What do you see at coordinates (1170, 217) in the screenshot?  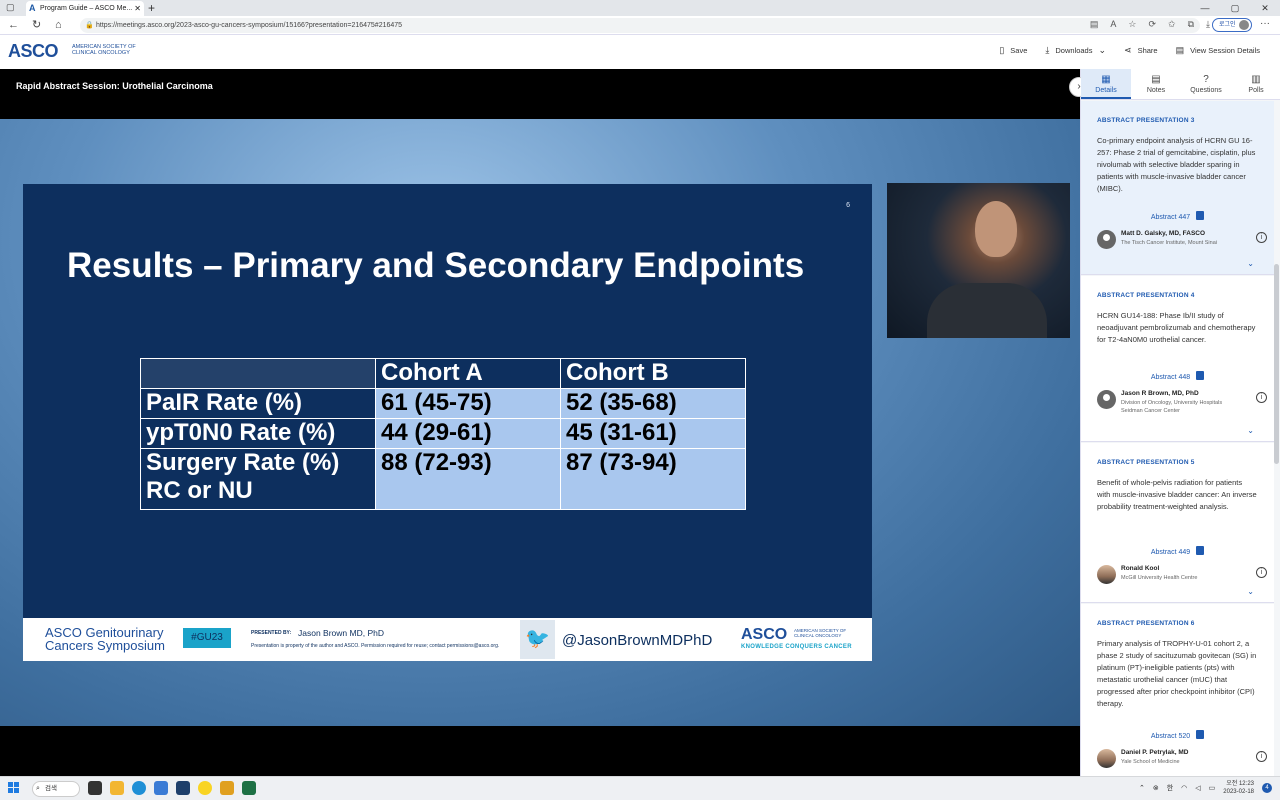 I see `abstract-label: Abstract 447` at bounding box center [1170, 217].